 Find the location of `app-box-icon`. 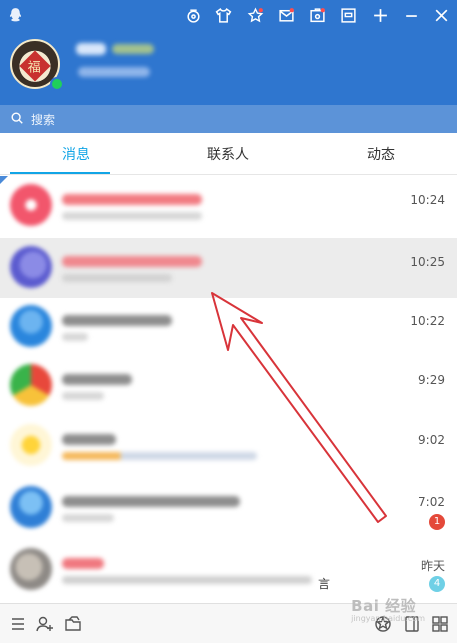

app-box-icon is located at coordinates (317, 15).